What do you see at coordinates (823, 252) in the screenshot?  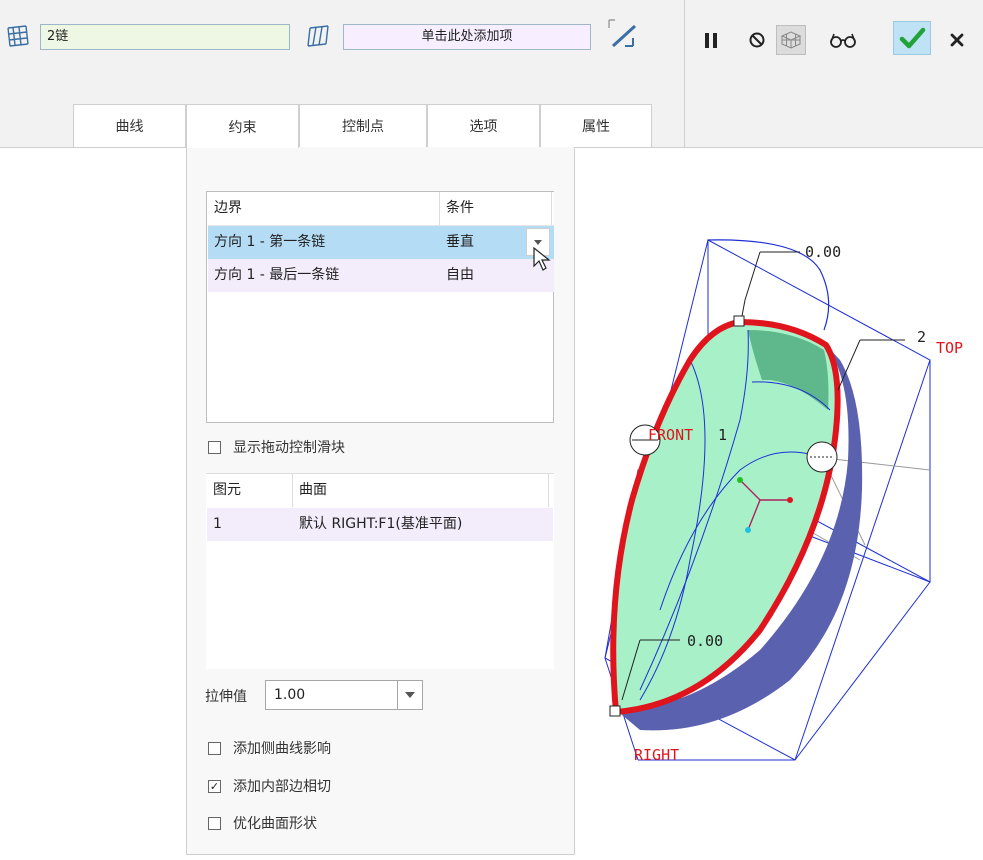 I see `dimension-top: 0.00` at bounding box center [823, 252].